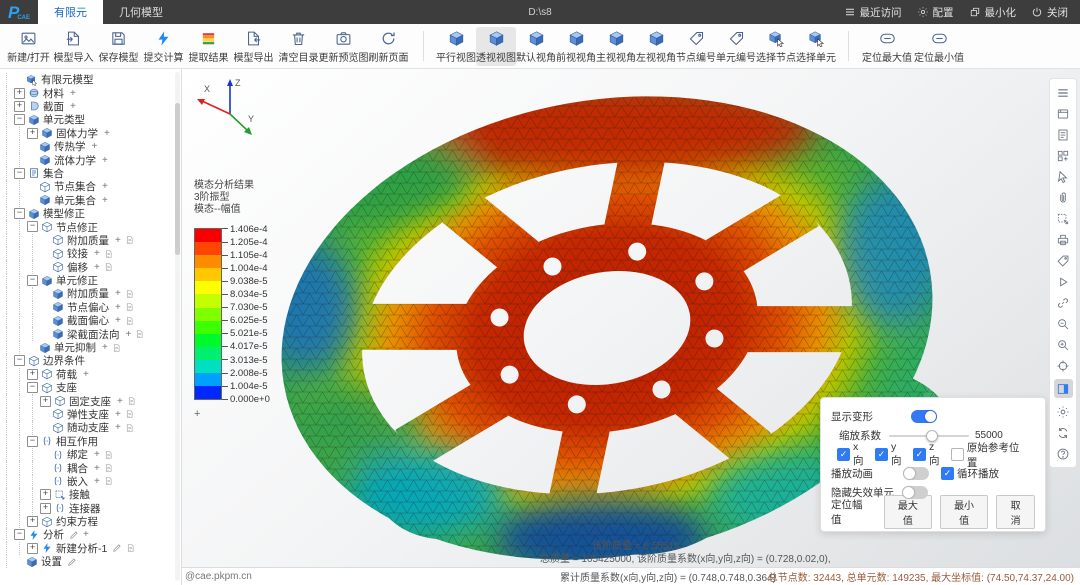 This screenshot has width=1080, height=585. Describe the element at coordinates (90, 481) in the screenshot. I see `tree-item: 嵌入 +` at that location.